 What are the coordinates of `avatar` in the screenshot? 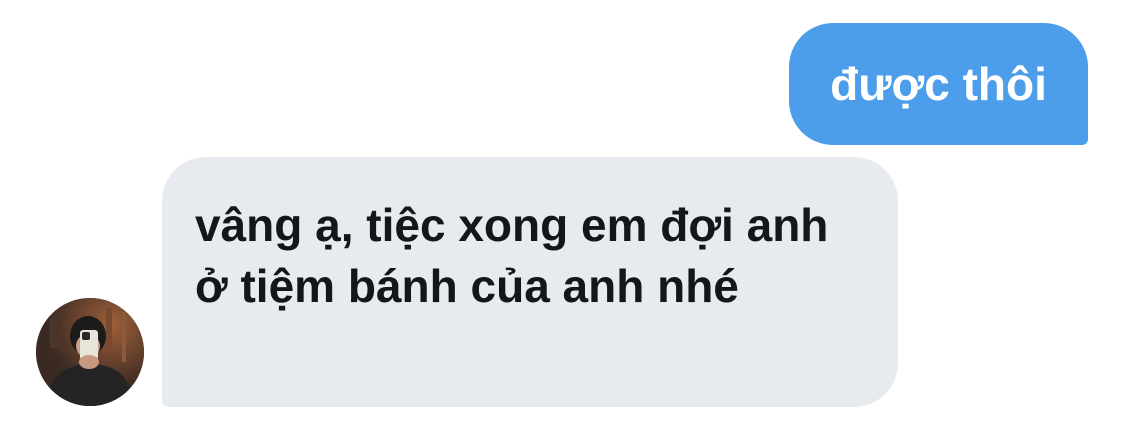 It's located at (90, 352).